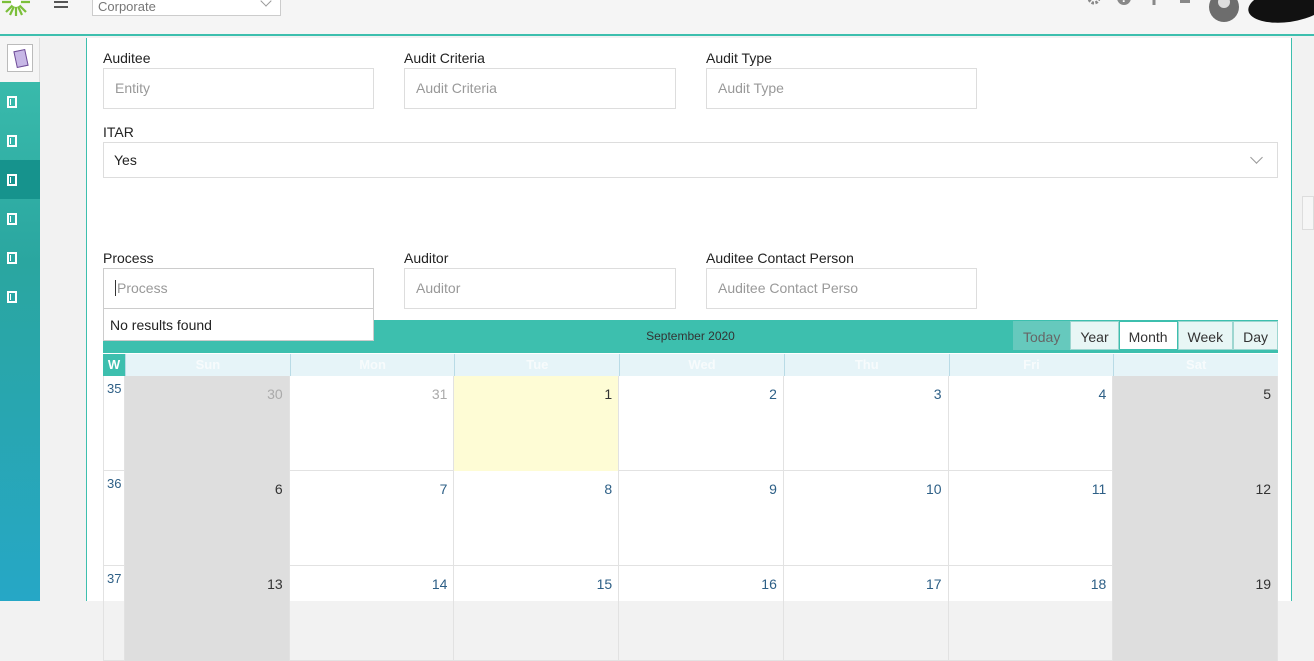  I want to click on audit-criteria-input: Audit Criteria, so click(540, 88).